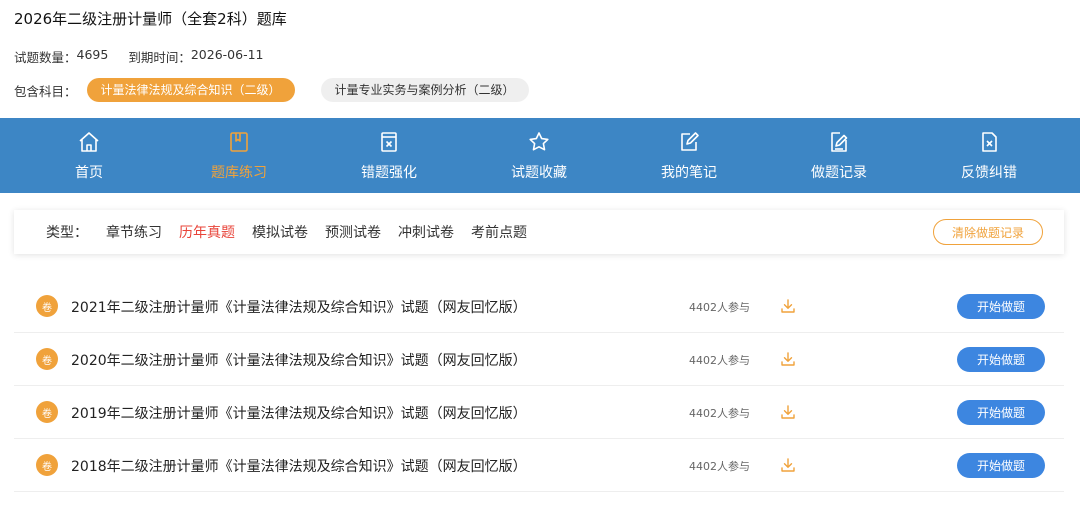 Image resolution: width=1080 pixels, height=525 pixels. What do you see at coordinates (839, 155) in the screenshot?
I see `nav-item-records: 做题记录` at bounding box center [839, 155].